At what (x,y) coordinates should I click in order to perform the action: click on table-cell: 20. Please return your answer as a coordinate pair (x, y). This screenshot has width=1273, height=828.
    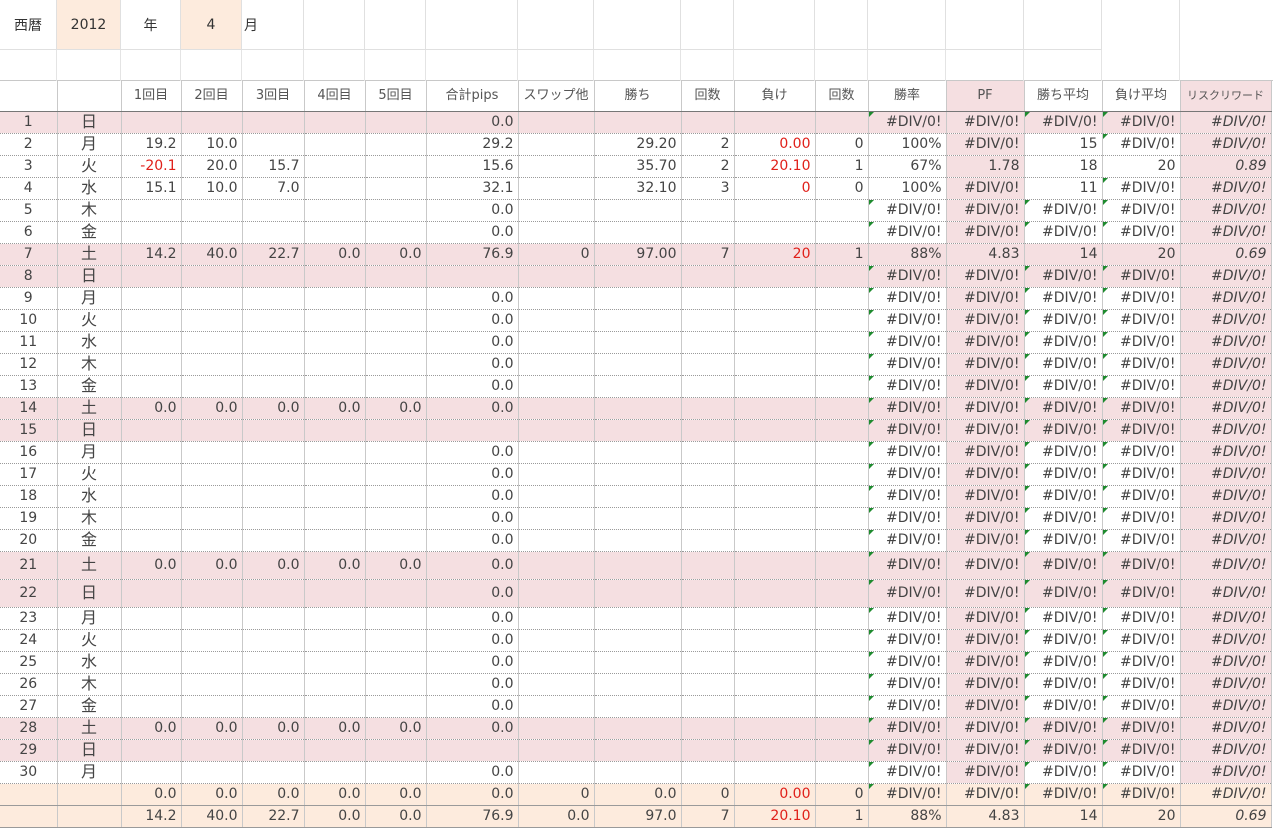
    Looking at the image, I should click on (775, 254).